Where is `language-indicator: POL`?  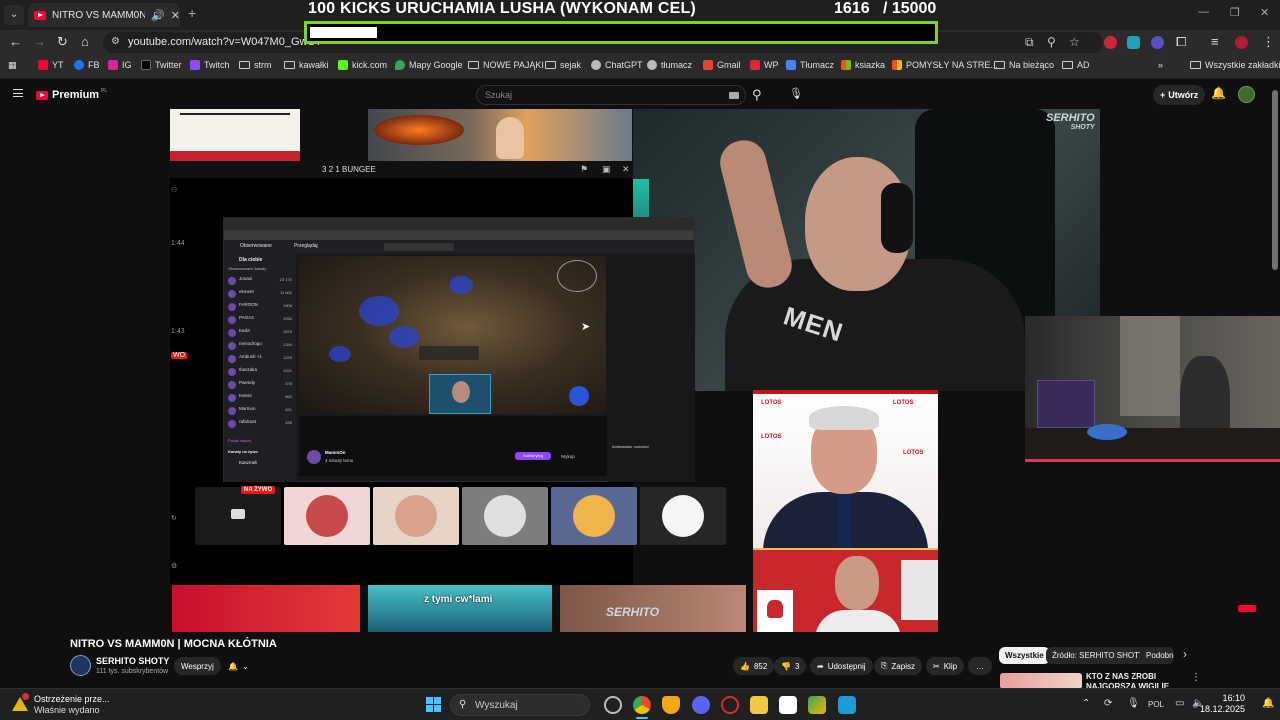
language-indicator: POL is located at coordinates (1156, 704).